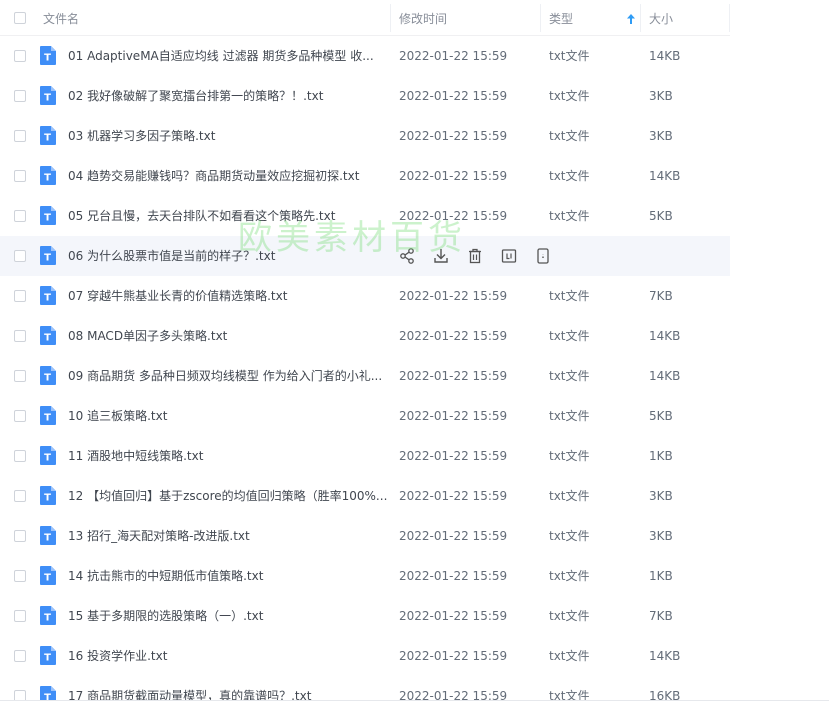  Describe the element at coordinates (543, 256) in the screenshot. I see `more-icon` at that location.